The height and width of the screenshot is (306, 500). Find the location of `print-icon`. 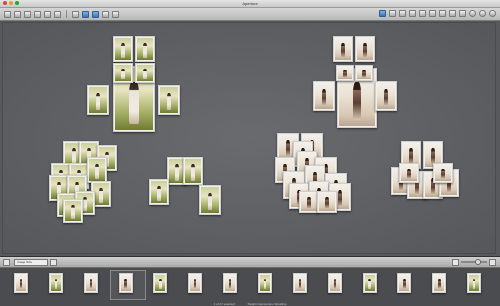

print-icon is located at coordinates (57, 14).